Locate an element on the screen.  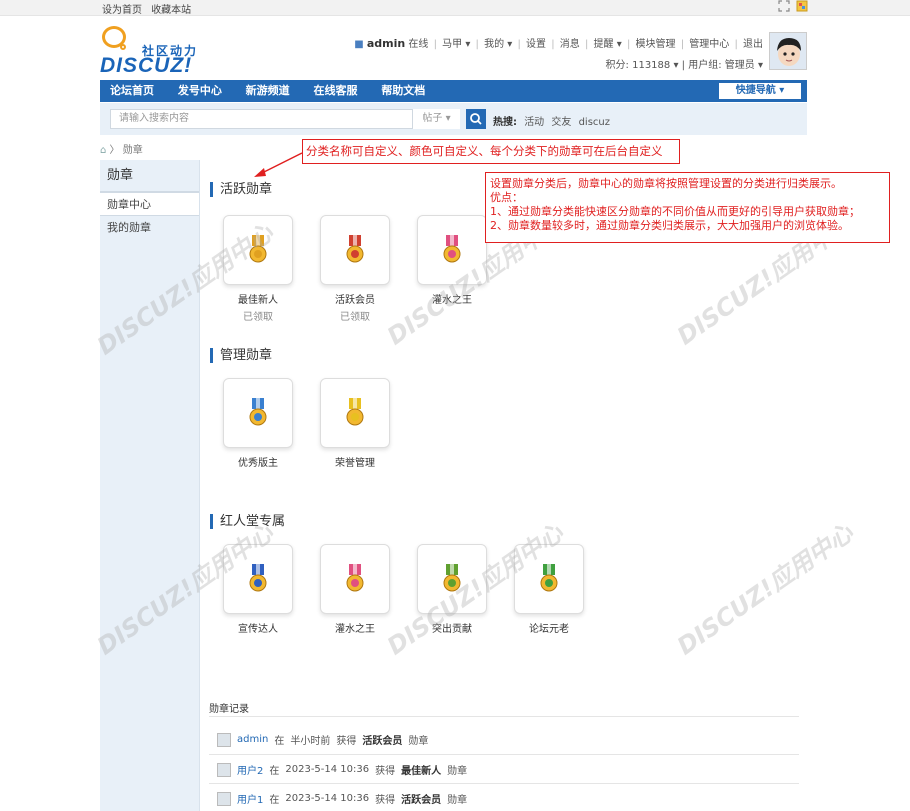
nav-help-docs: 帮助文档 is located at coordinates (403, 91).